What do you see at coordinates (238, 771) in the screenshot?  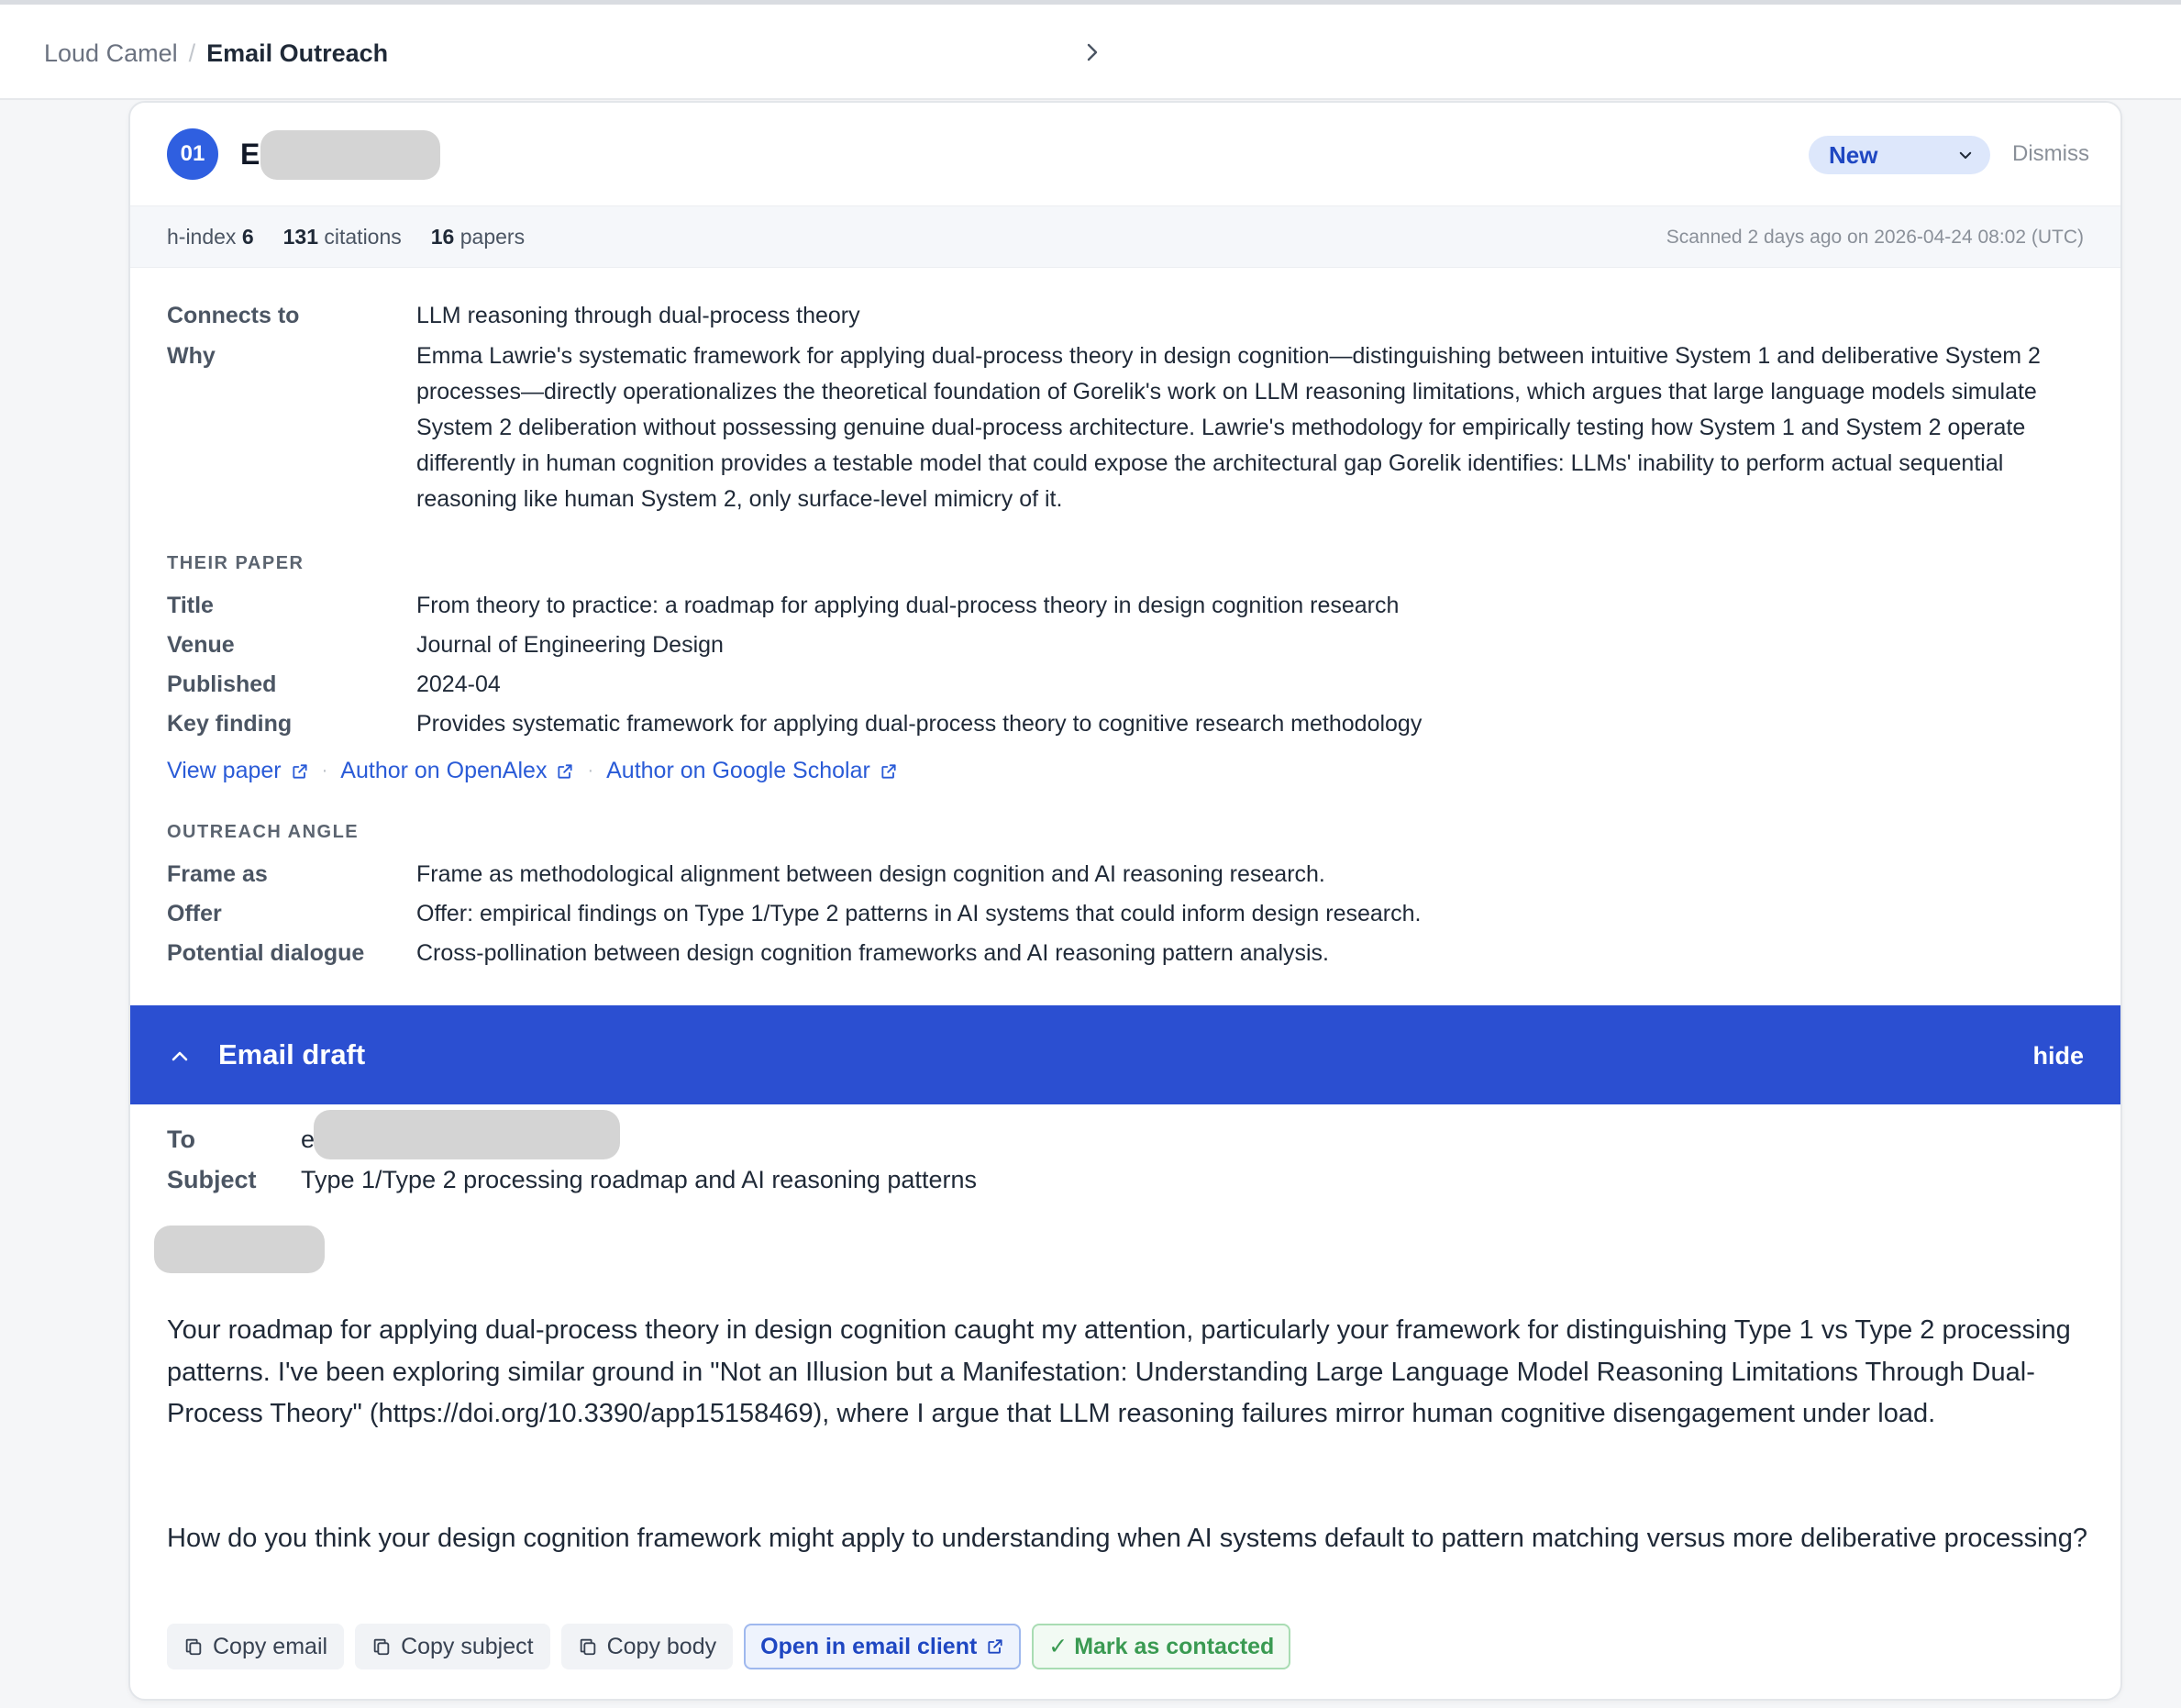 I see `view-paper-link: View paper` at bounding box center [238, 771].